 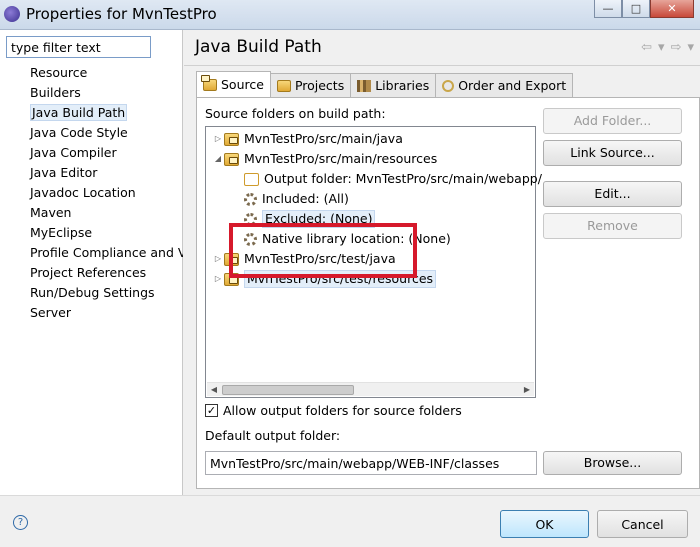 What do you see at coordinates (91, 113) in the screenshot?
I see `nav-item-java-build-path: Java Build Path` at bounding box center [91, 113].